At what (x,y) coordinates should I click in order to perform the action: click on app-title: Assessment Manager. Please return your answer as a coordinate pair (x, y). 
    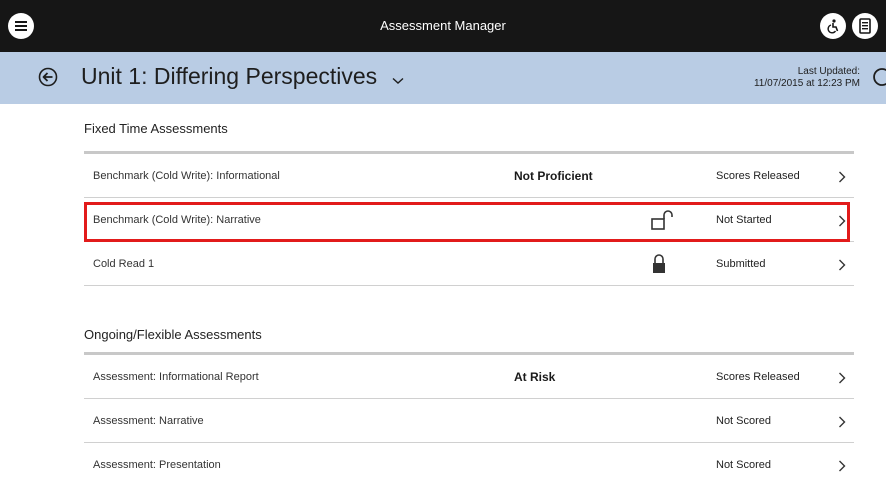
    Looking at the image, I should click on (443, 25).